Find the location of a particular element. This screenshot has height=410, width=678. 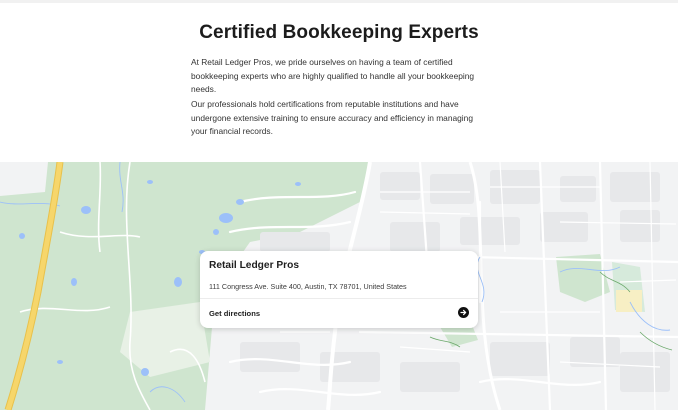

business-name: Retail Ledger Pros is located at coordinates (254, 265).